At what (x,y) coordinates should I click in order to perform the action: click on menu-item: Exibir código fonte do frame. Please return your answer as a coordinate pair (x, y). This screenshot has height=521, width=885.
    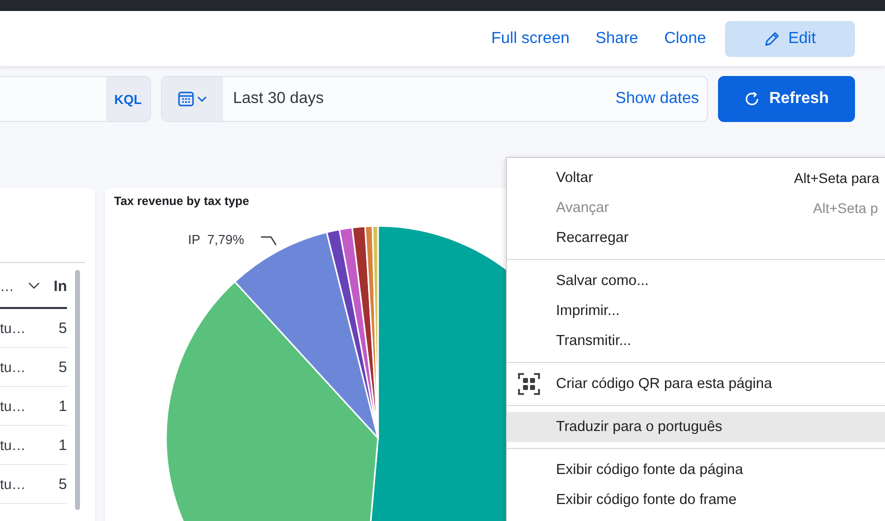
    Looking at the image, I should click on (696, 500).